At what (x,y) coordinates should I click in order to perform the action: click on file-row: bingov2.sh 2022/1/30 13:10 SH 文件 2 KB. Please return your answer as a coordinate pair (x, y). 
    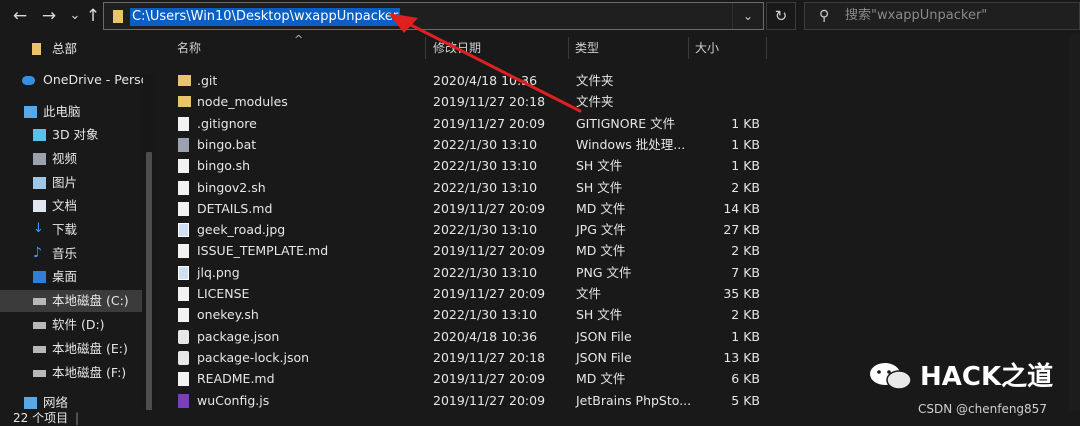
    Looking at the image, I should click on (467, 187).